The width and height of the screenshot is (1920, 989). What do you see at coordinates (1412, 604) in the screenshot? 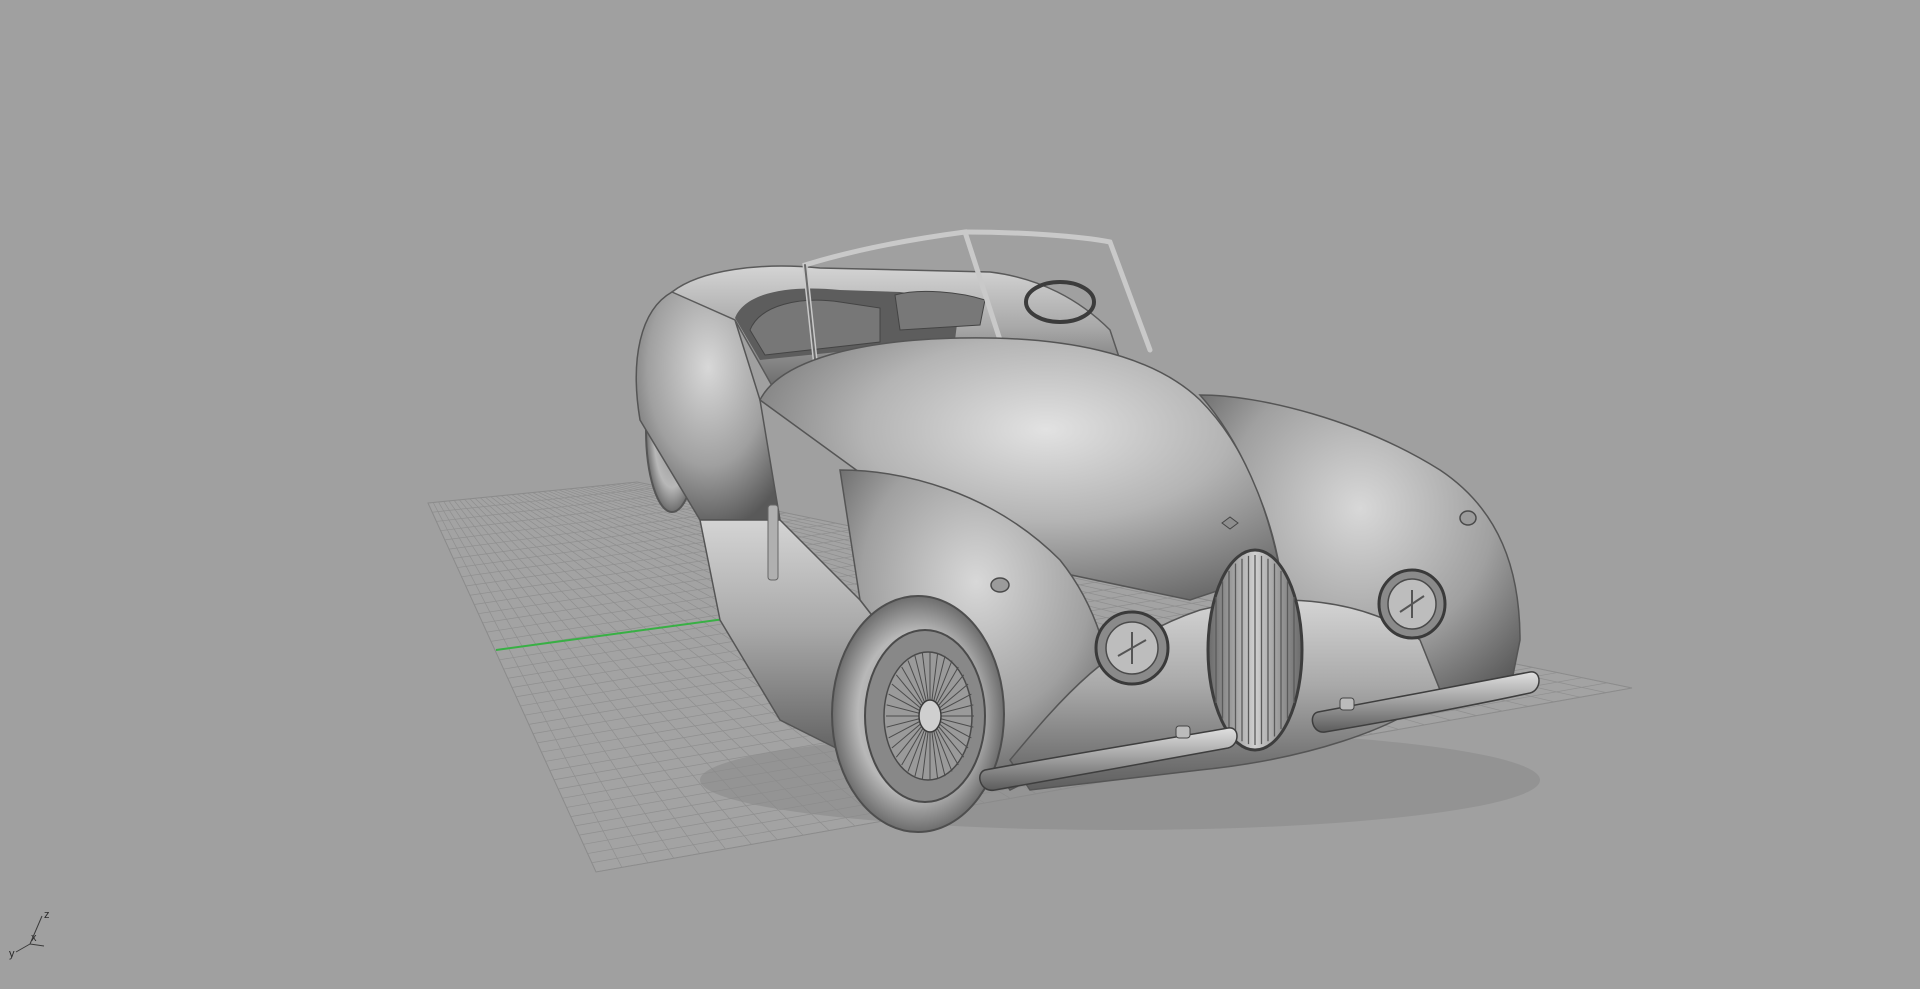
I see `right-headlamp` at bounding box center [1412, 604].